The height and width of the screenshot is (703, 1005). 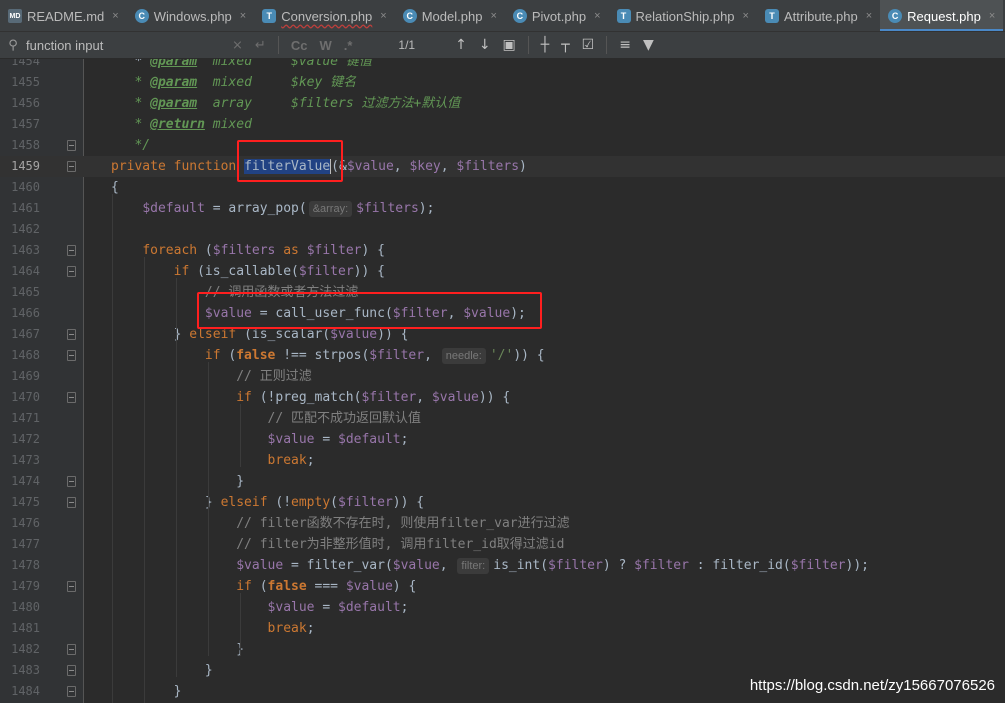 I want to click on code-token: );, so click(x=426, y=208).